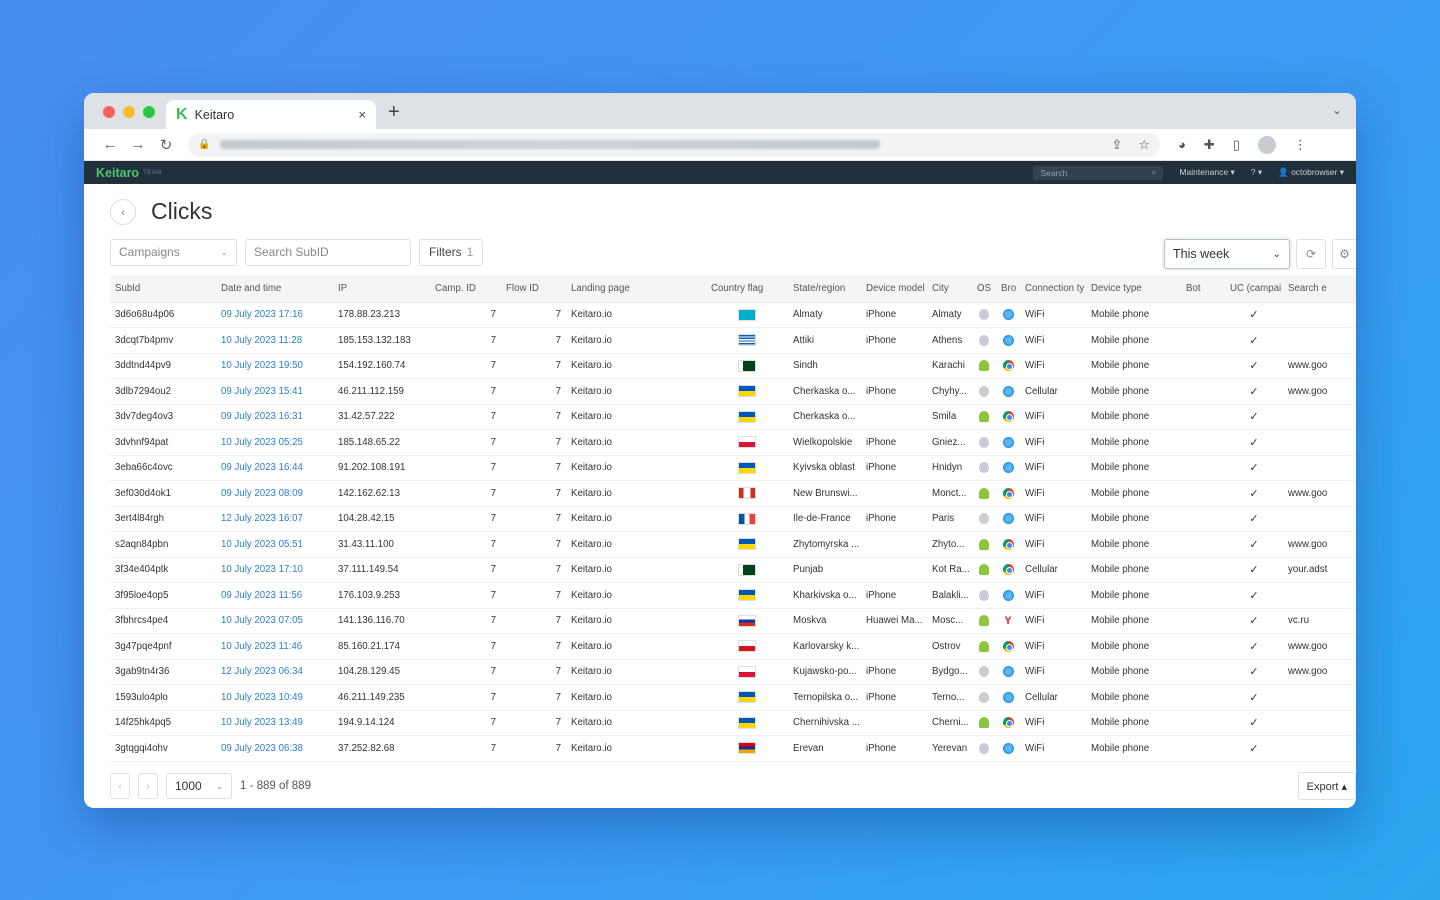 This screenshot has width=1440, height=900. Describe the element at coordinates (362, 114) in the screenshot. I see `close-tab-icon: ×` at that location.